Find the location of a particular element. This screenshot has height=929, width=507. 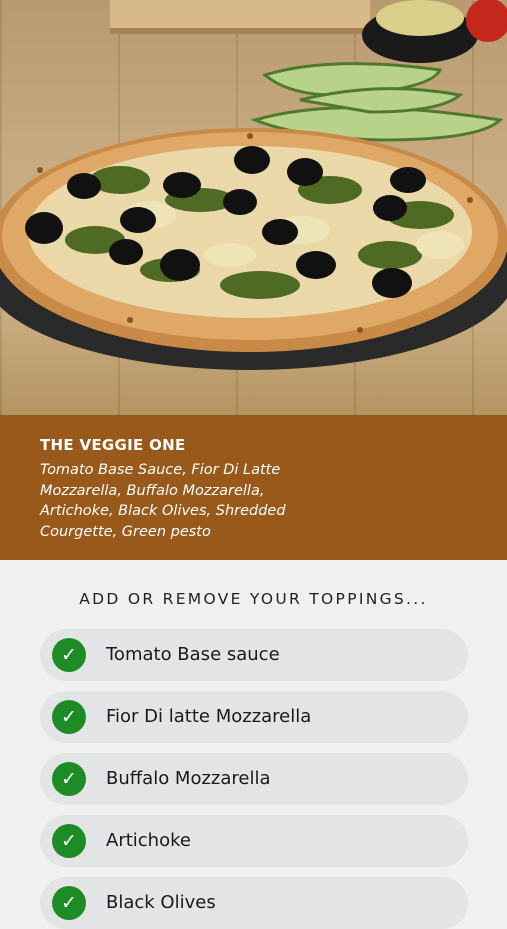

topping-item-black-olives: ✓ Black Olives is located at coordinates (254, 903).